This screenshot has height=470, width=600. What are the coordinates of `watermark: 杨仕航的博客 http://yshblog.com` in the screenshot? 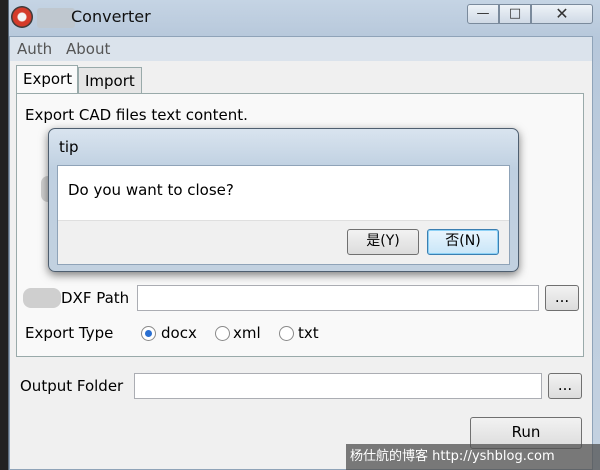 It's located at (473, 457).